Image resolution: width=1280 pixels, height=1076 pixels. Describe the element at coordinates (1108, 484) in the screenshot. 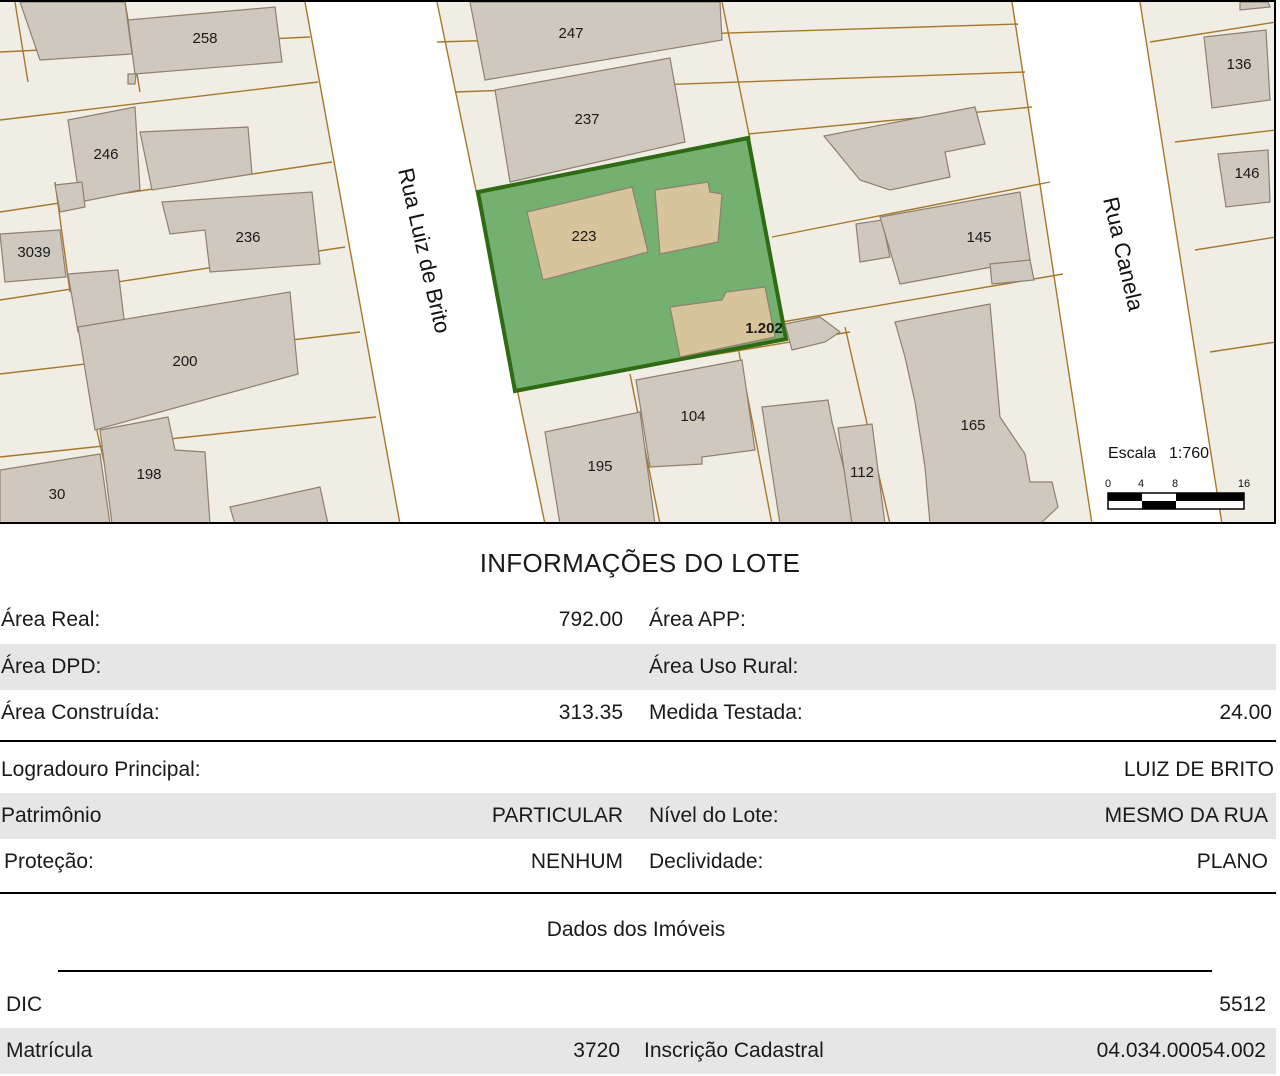

I see `scale-tick: 0` at that location.